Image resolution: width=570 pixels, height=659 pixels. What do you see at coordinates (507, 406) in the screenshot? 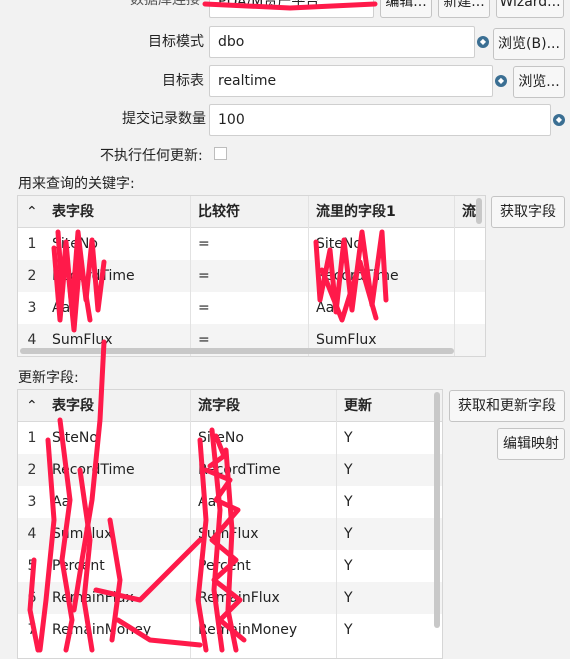
I see `get-update-fields-button: 获取和更新字段` at bounding box center [507, 406].